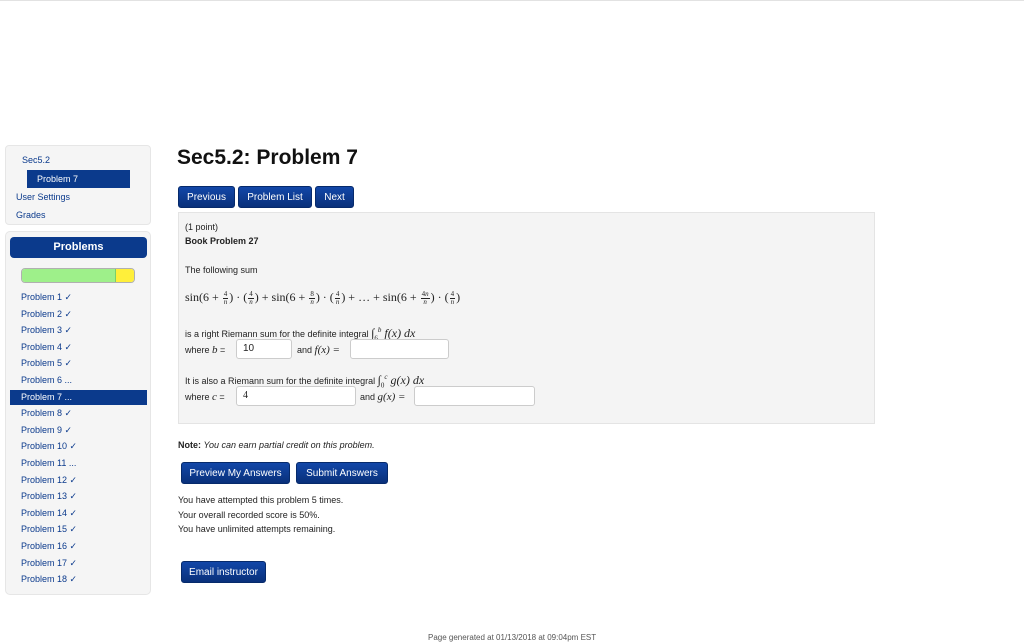 Image resolution: width=1024 pixels, height=642 pixels. What do you see at coordinates (69, 275) in the screenshot?
I see `progress-correct` at bounding box center [69, 275].